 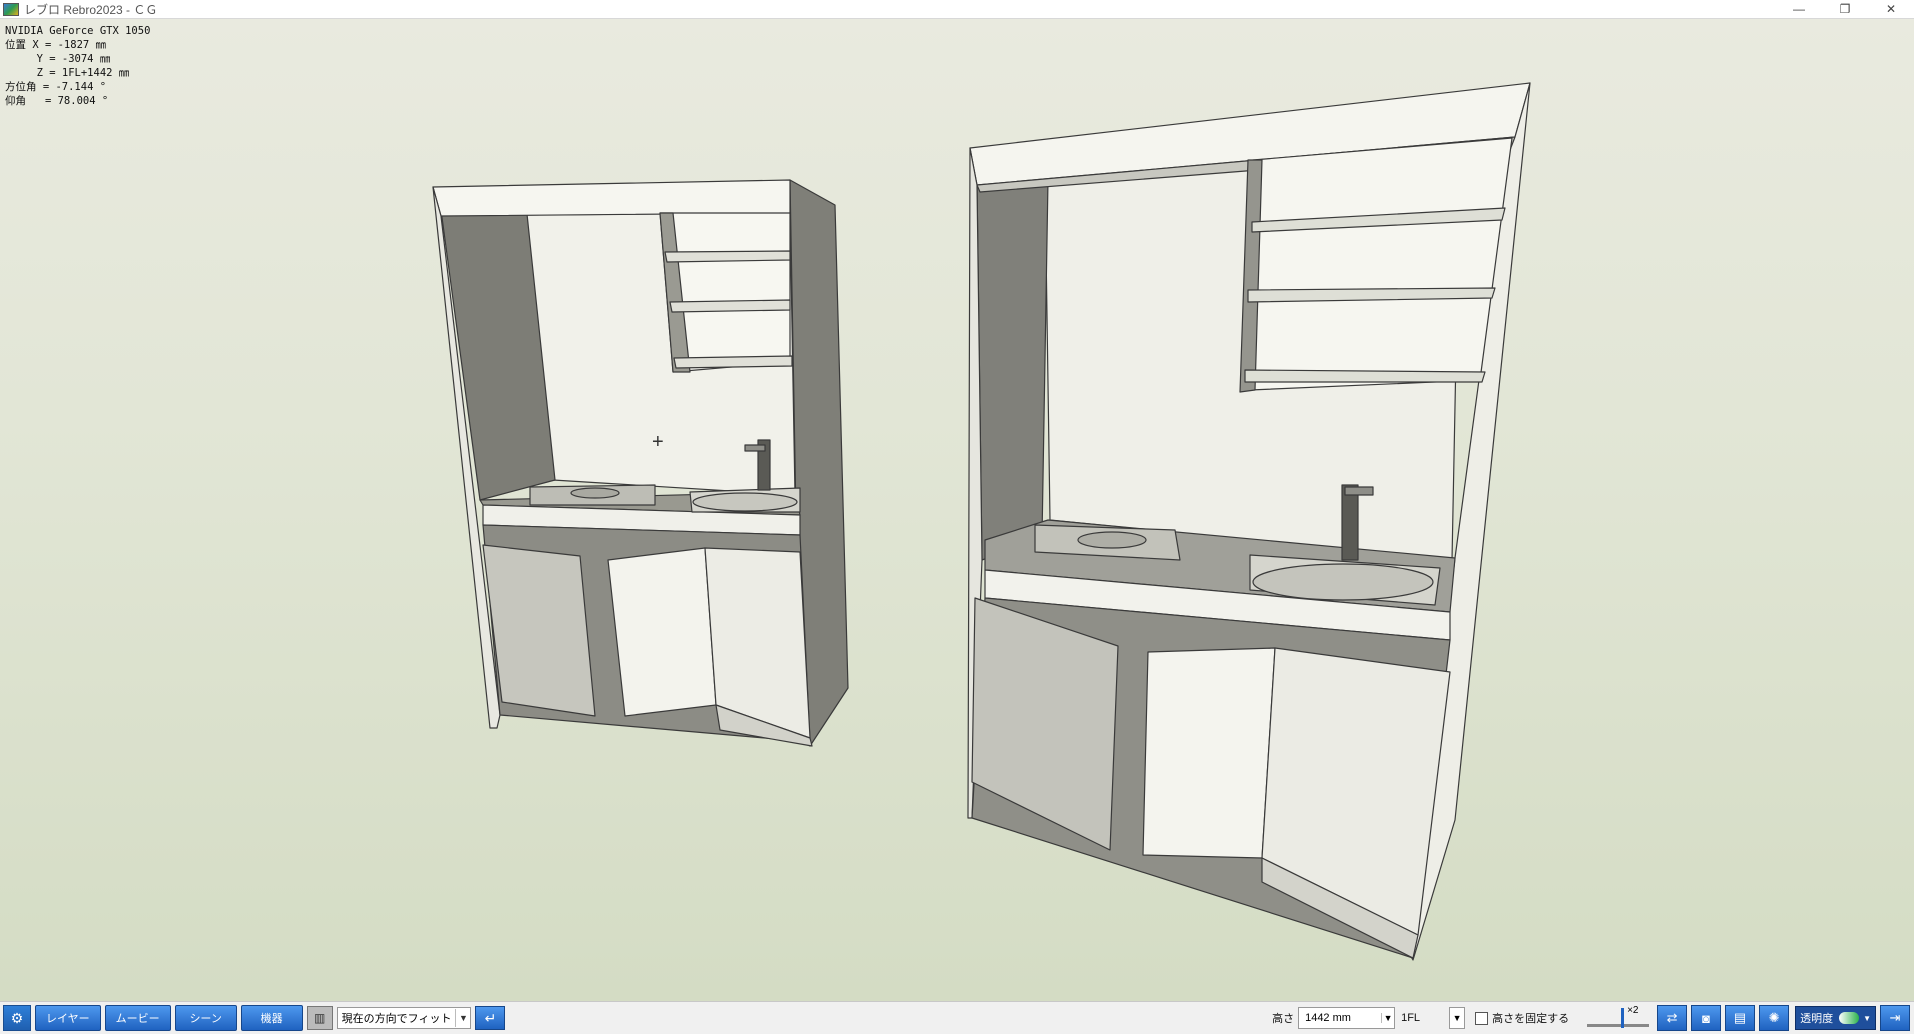 I want to click on print-icon: ▤, so click(x=1740, y=1018).